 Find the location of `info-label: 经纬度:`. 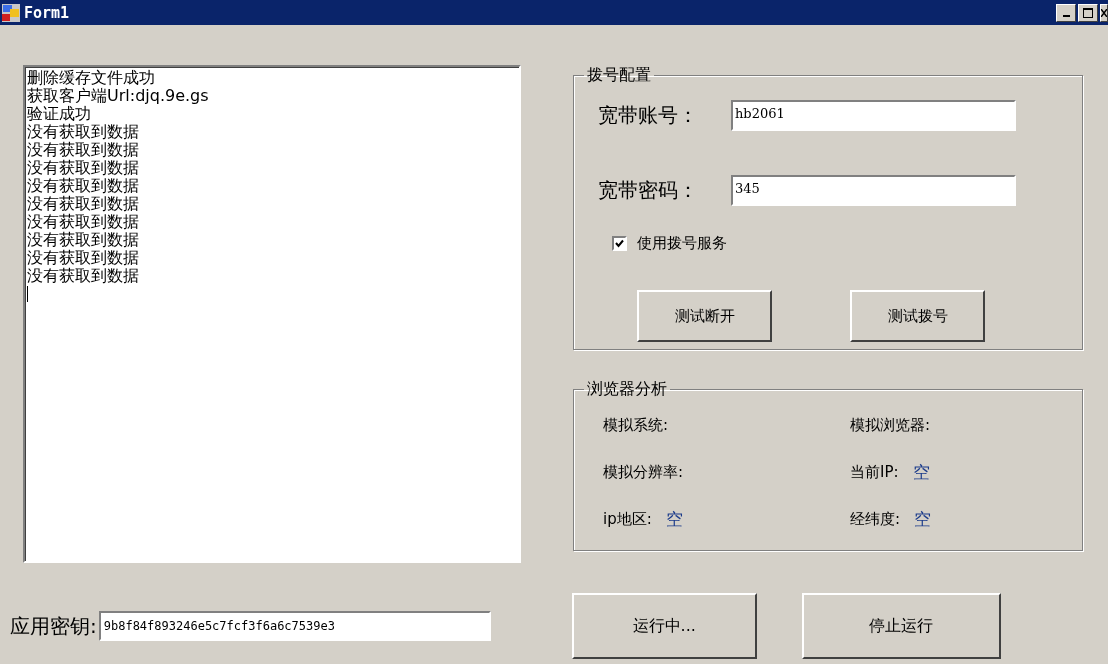

info-label: 经纬度: is located at coordinates (875, 519).